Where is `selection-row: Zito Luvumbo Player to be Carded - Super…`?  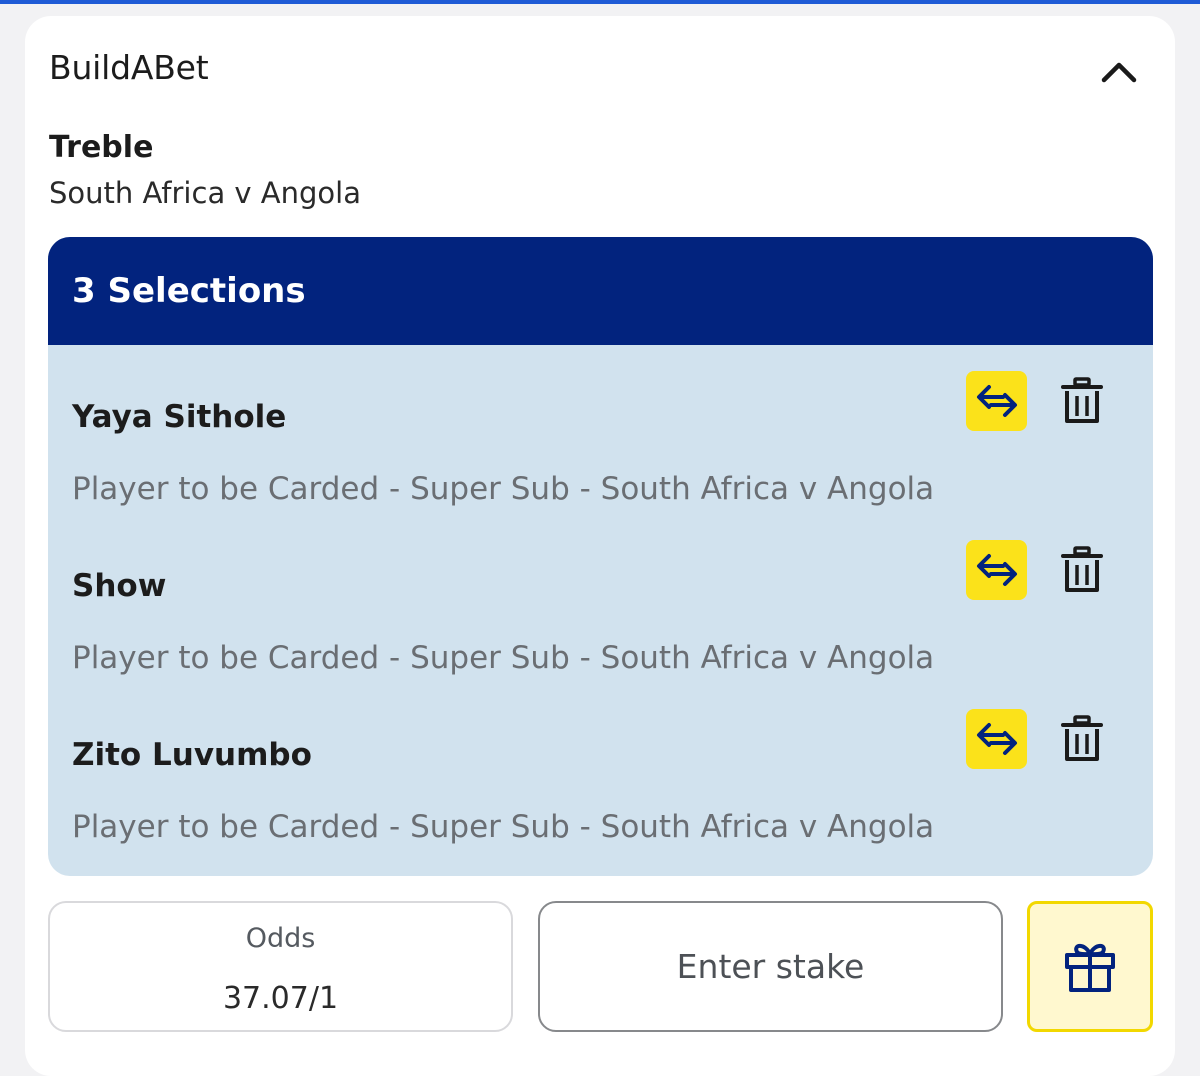 selection-row: Zito Luvumbo Player to be Carded - Super… is located at coordinates (600, 792).